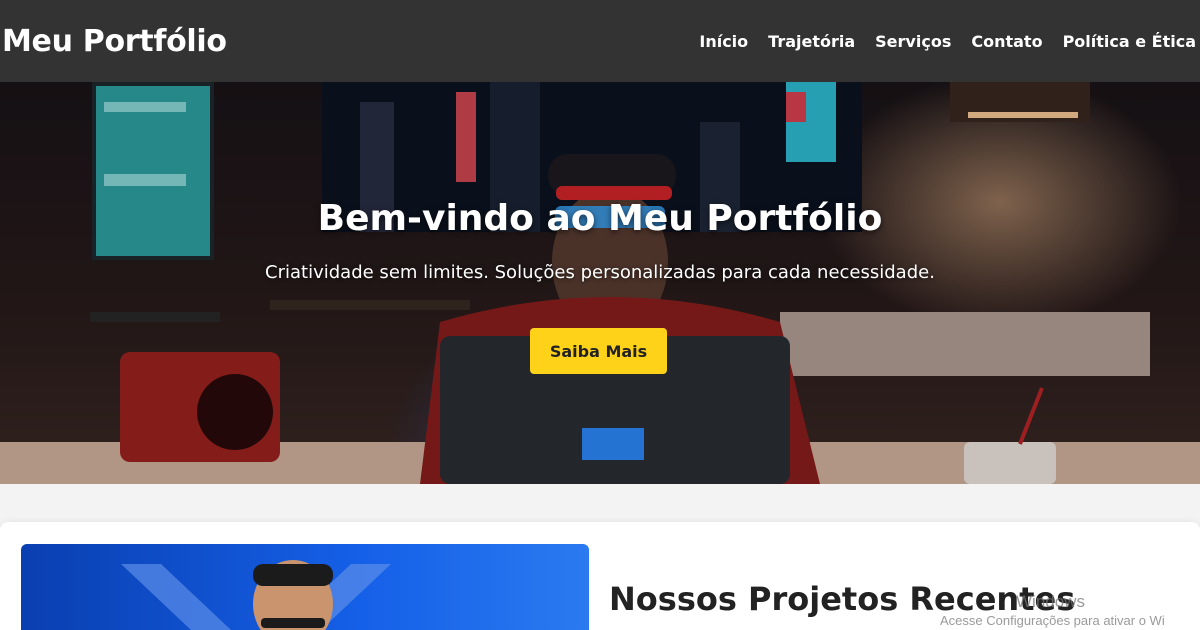 Image resolution: width=1200 pixels, height=630 pixels. What do you see at coordinates (1129, 41) in the screenshot?
I see `nav-link-politica-etica: Política e Ética` at bounding box center [1129, 41].